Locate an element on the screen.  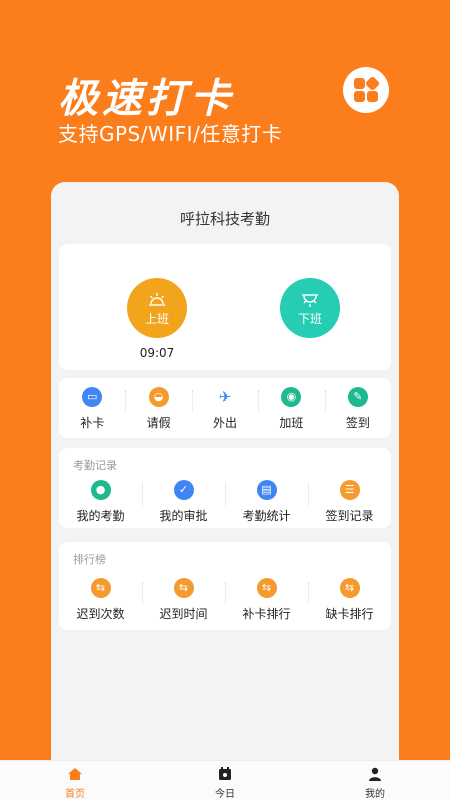
tab-label: 我的 is located at coordinates (375, 794).